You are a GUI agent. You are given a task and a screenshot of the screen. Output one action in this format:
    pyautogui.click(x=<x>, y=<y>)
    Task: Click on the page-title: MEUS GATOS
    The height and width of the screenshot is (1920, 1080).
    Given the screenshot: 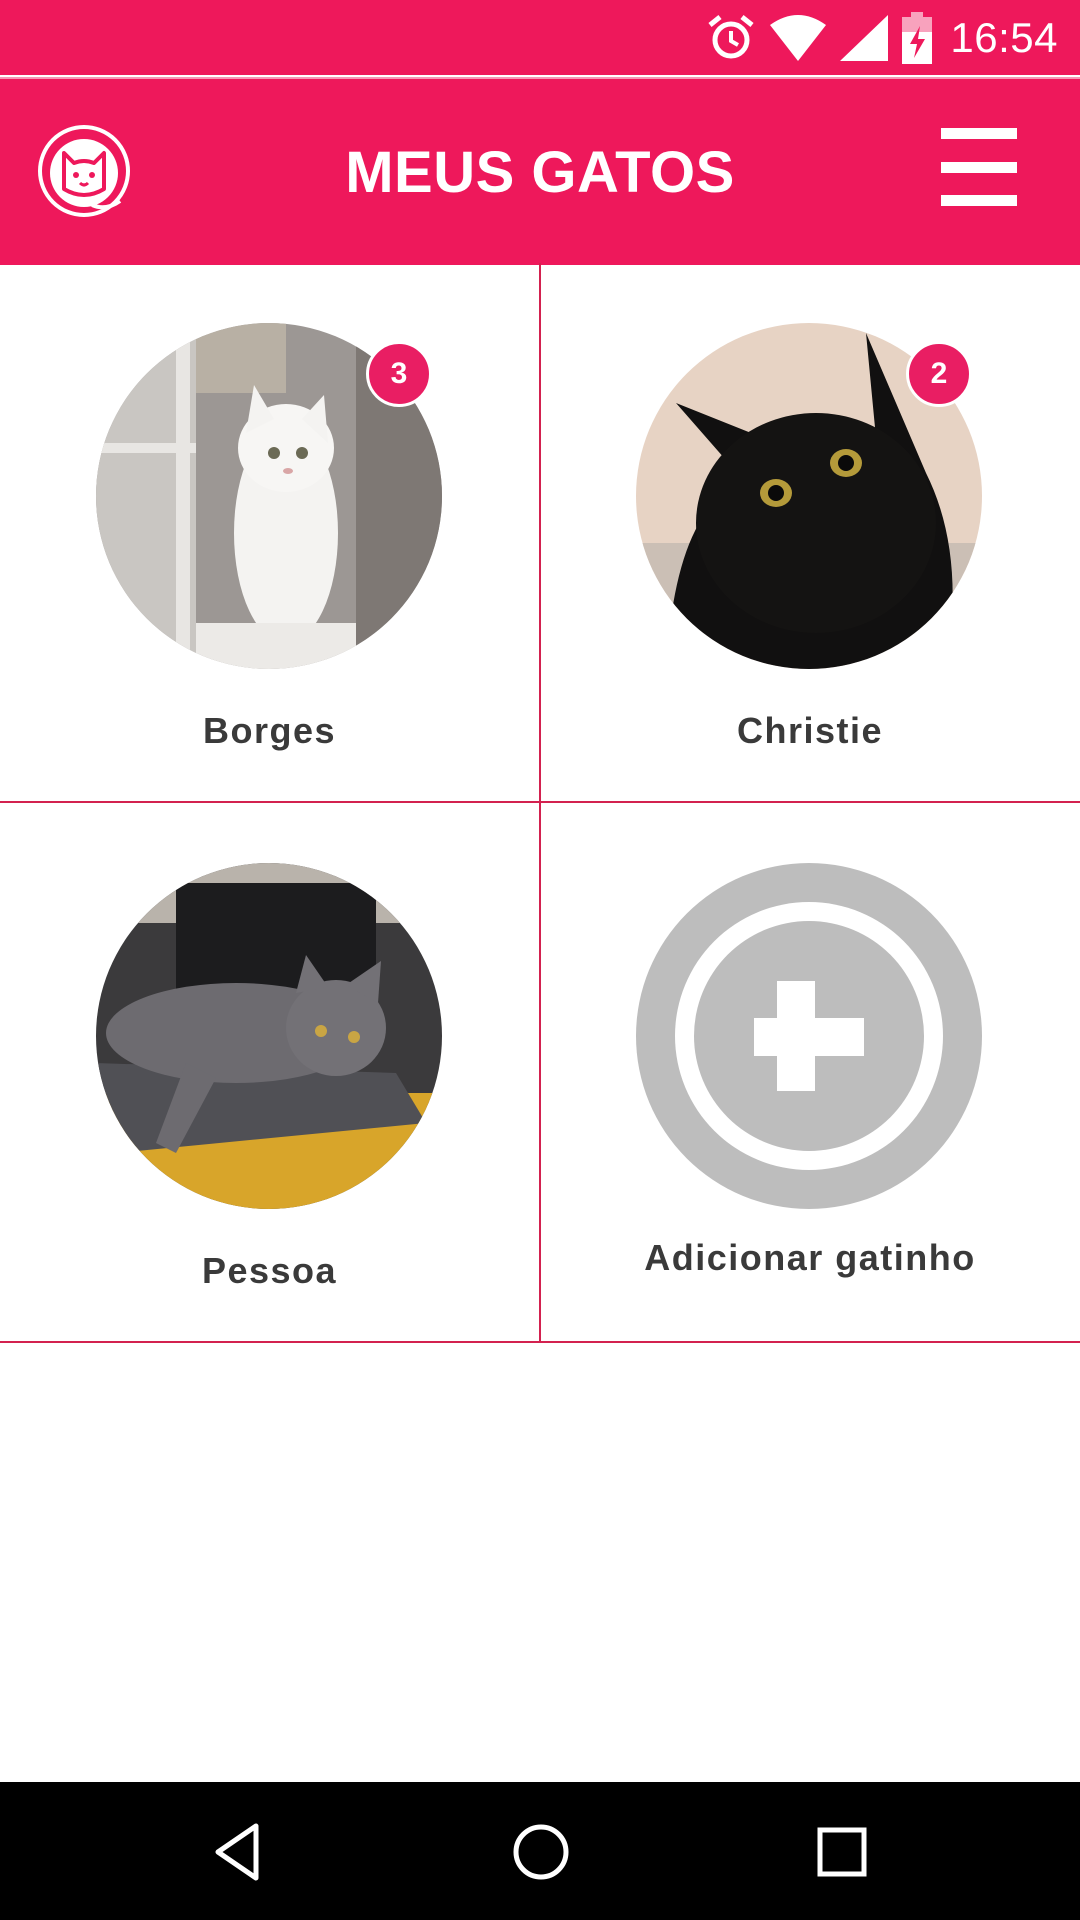 What is the action you would take?
    pyautogui.click(x=540, y=172)
    